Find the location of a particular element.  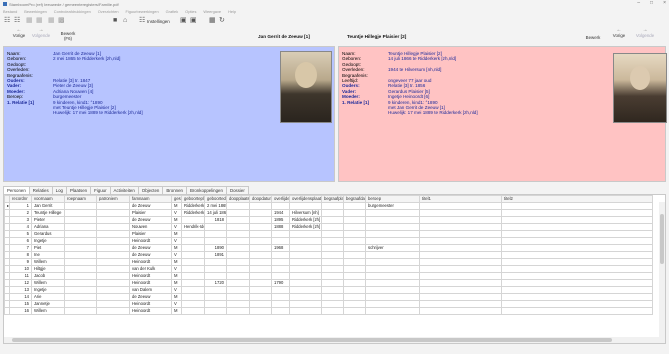

column-header: geboortedatum is located at coordinates (215, 199).